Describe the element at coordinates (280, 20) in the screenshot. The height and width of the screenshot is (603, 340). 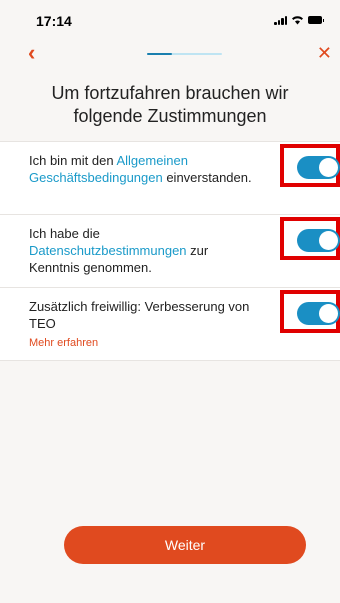
I see `signal-icon` at that location.